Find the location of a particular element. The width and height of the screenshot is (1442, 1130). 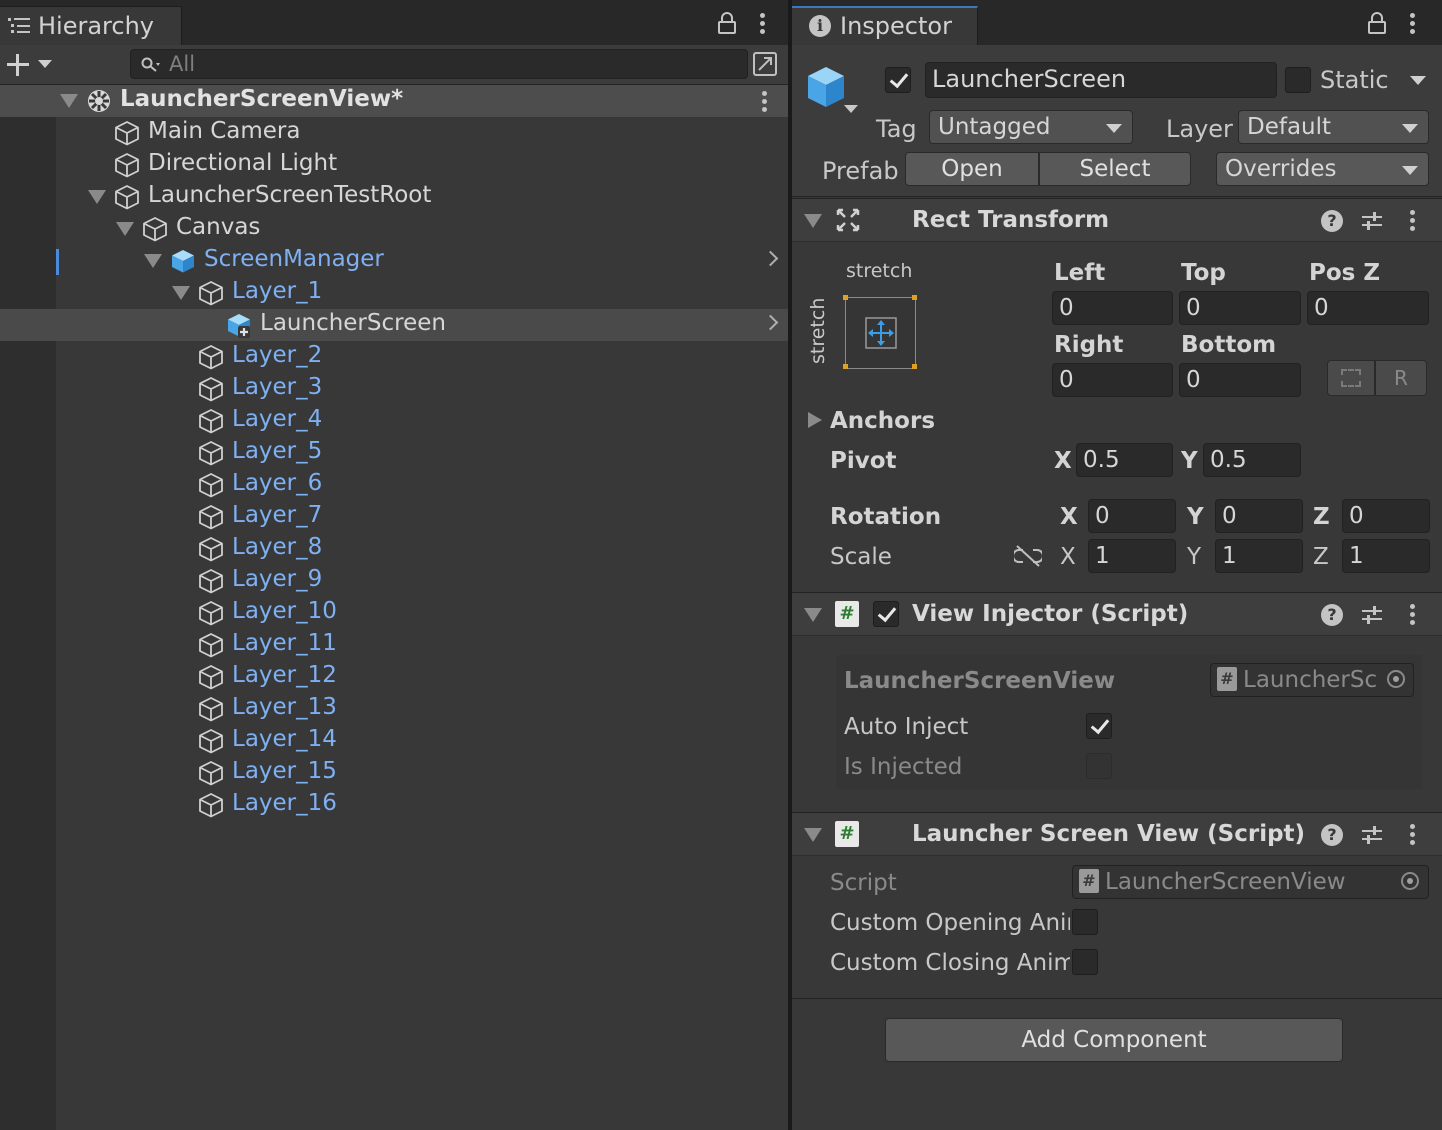

plus-icon is located at coordinates (18, 65).